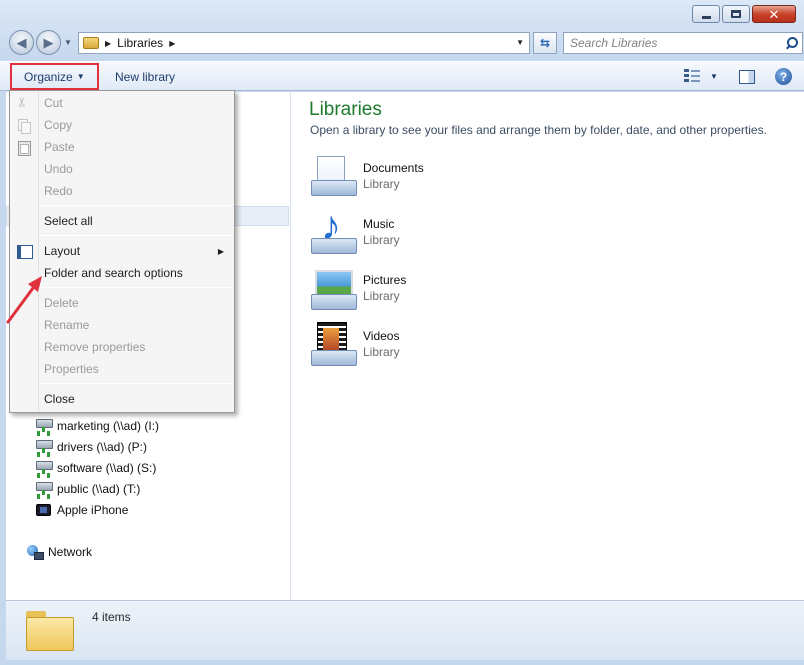  What do you see at coordinates (68, 42) in the screenshot?
I see `recent-pages-dropdown: ▼` at bounding box center [68, 42].